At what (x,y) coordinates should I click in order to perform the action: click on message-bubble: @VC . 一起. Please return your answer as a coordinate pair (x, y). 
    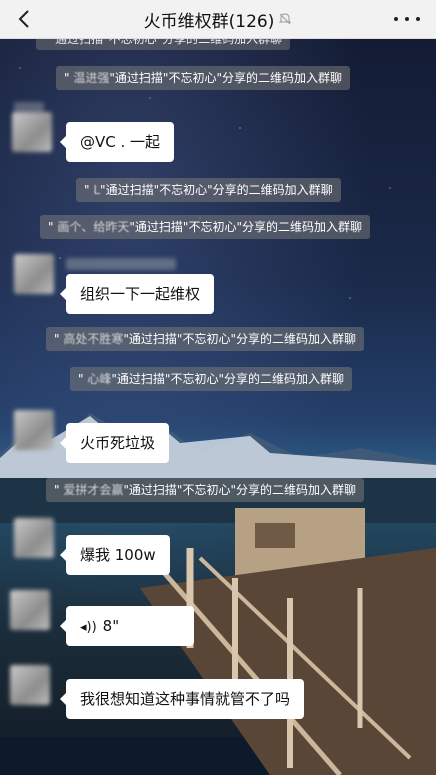
    Looking at the image, I should click on (117, 142).